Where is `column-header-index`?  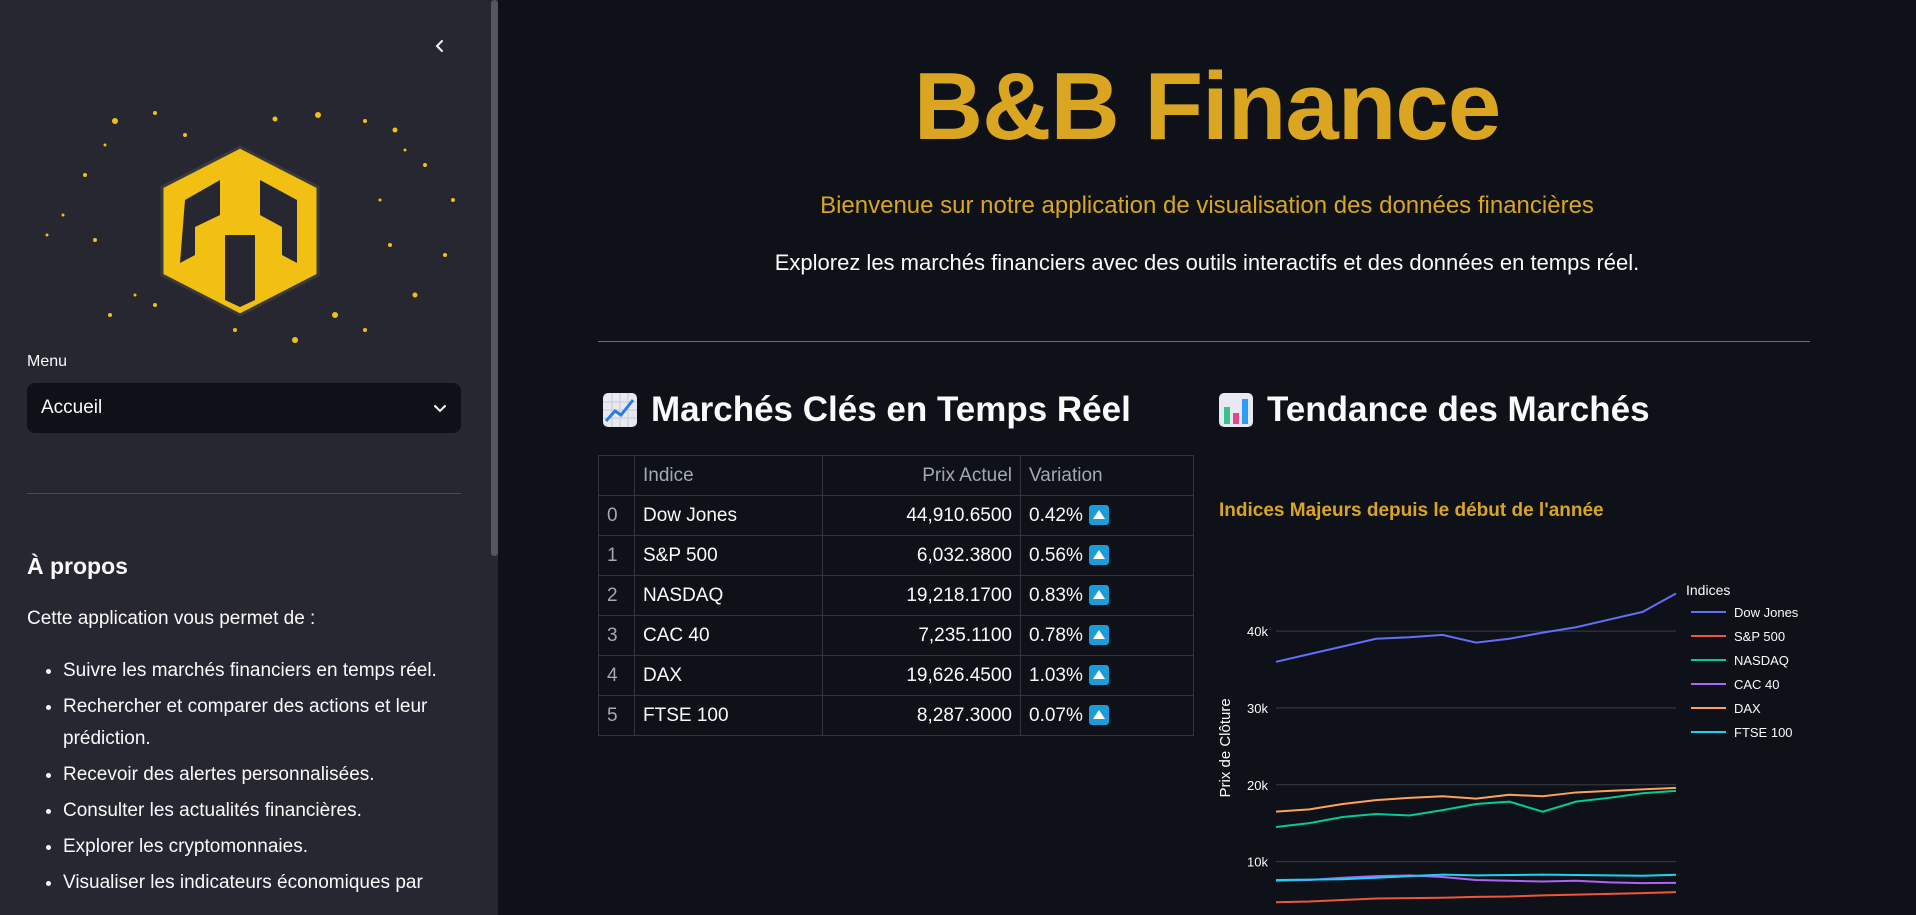
column-header-index is located at coordinates (616, 475).